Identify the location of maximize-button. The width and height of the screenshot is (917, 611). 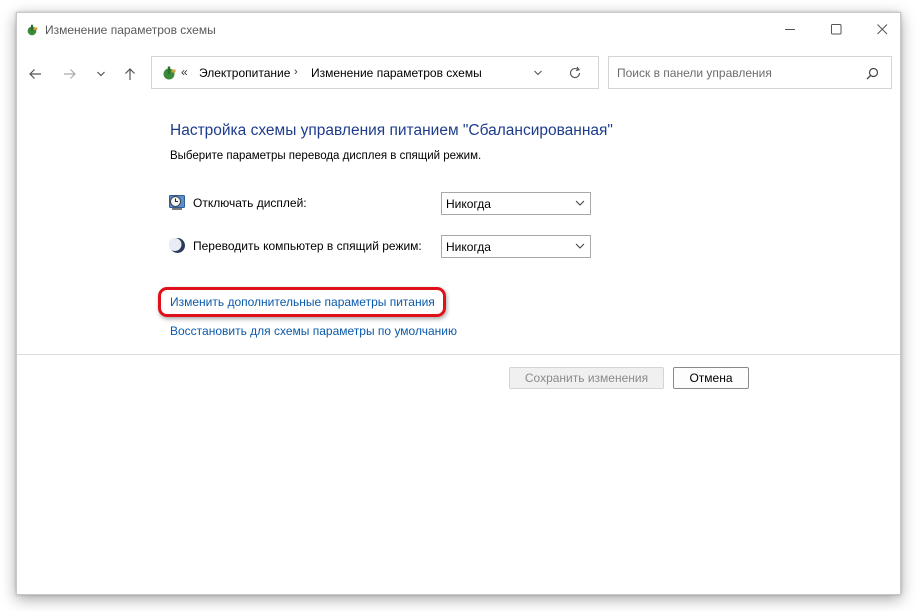
(836, 29).